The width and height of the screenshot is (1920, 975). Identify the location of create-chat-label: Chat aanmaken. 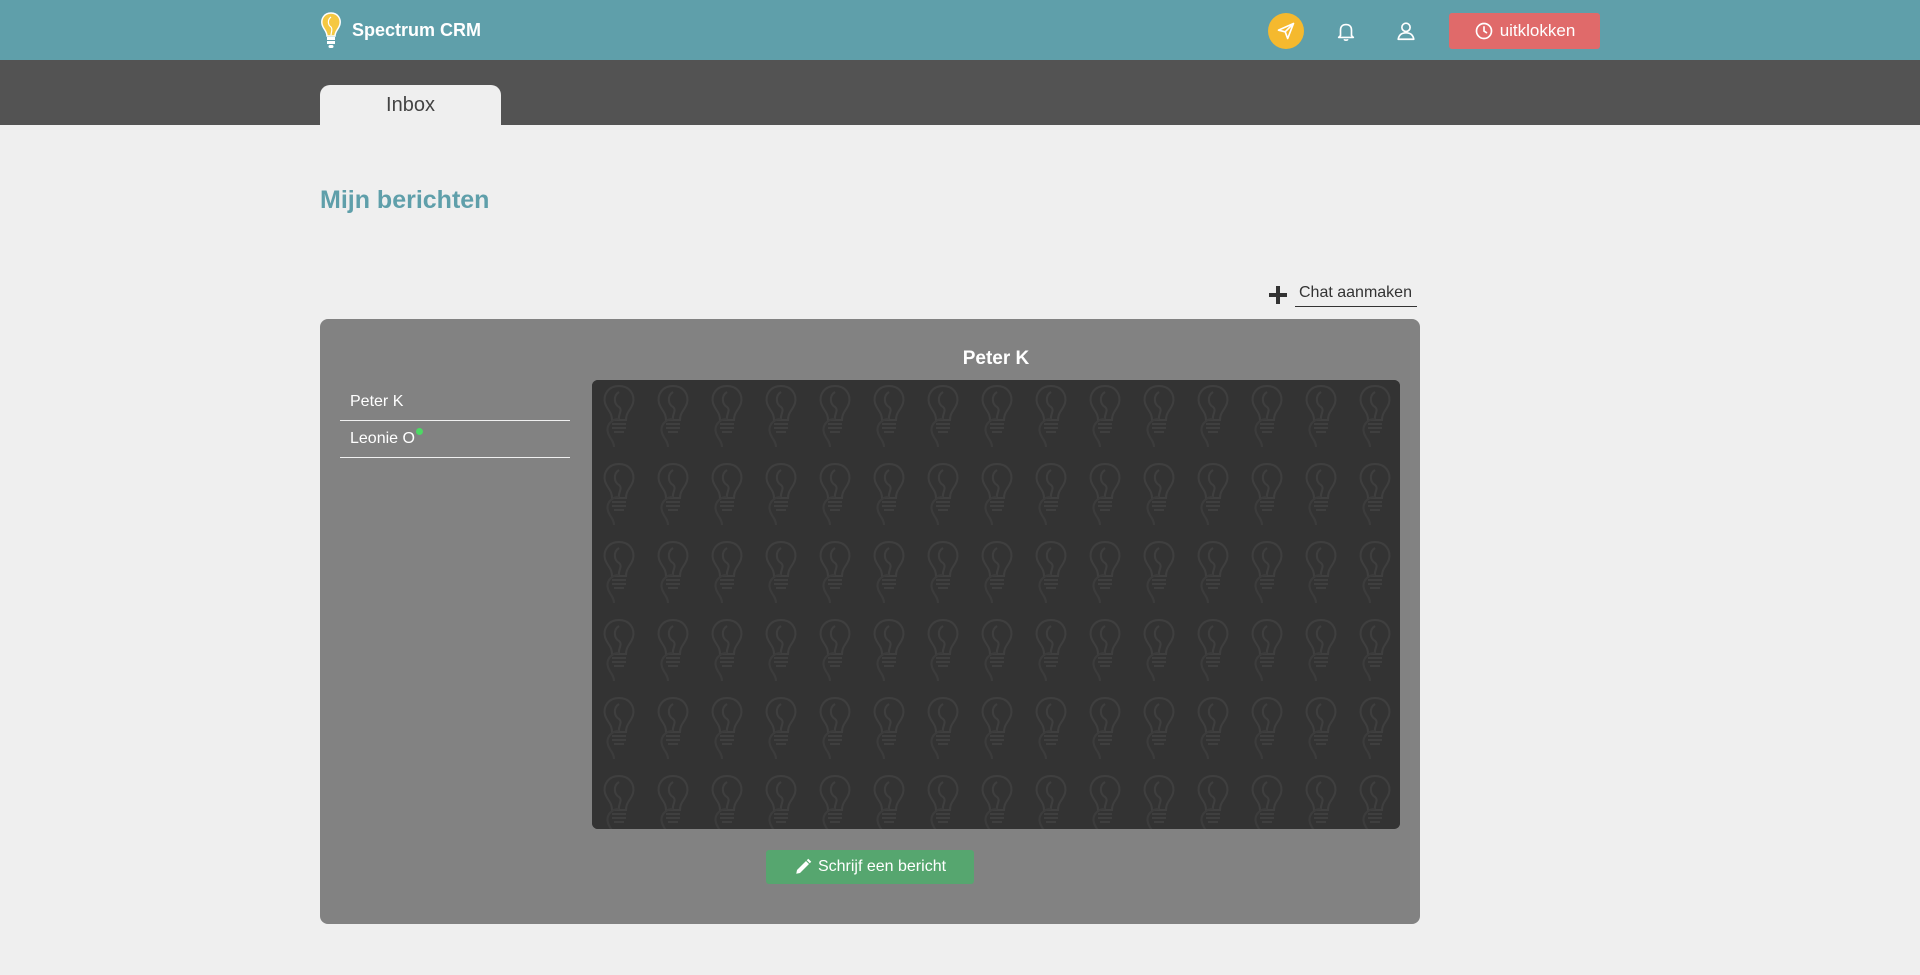
(1356, 295).